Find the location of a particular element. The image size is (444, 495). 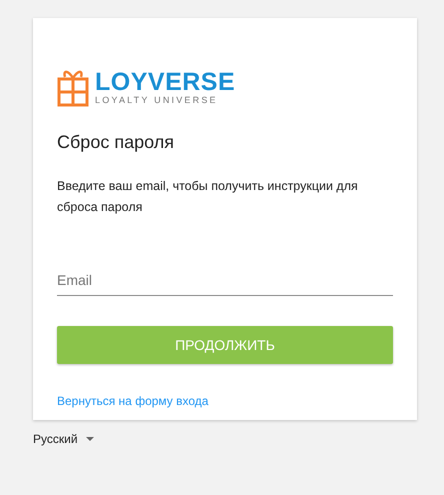

instructions-text: Введите ваш email, чтобы получить инструкции для сброса пароля is located at coordinates (208, 197).